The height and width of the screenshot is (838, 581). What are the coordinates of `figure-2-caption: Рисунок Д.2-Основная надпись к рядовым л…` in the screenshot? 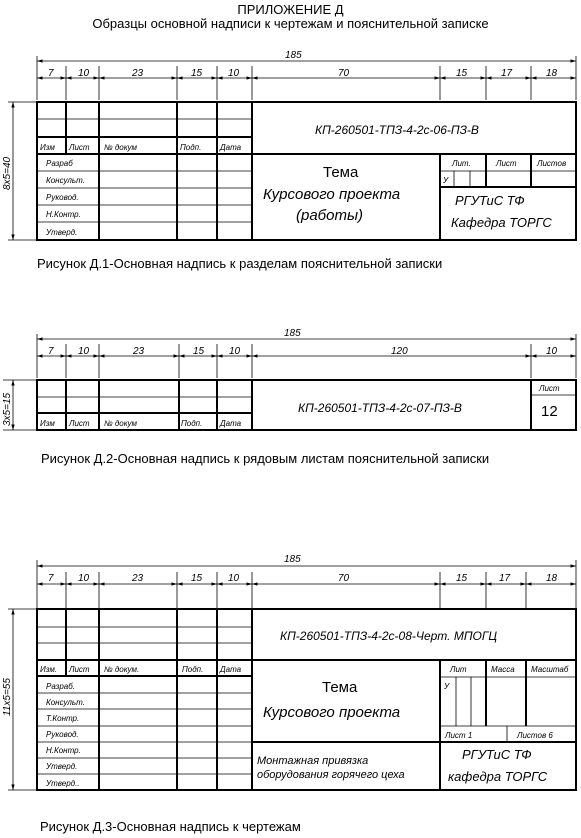 It's located at (265, 458).